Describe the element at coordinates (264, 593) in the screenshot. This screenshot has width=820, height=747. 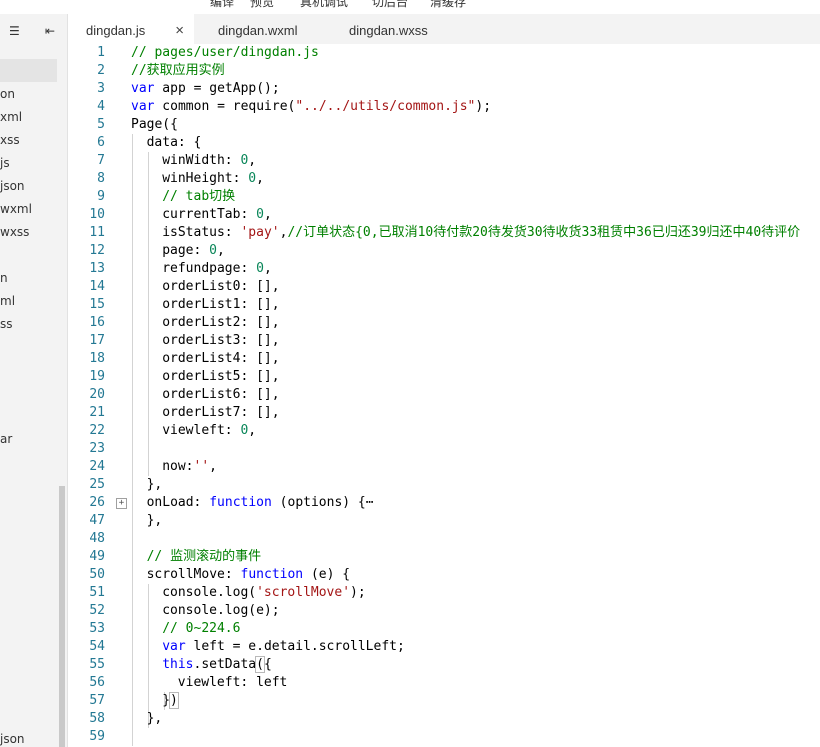
I see `code-line: console.log('scrollMove');` at that location.